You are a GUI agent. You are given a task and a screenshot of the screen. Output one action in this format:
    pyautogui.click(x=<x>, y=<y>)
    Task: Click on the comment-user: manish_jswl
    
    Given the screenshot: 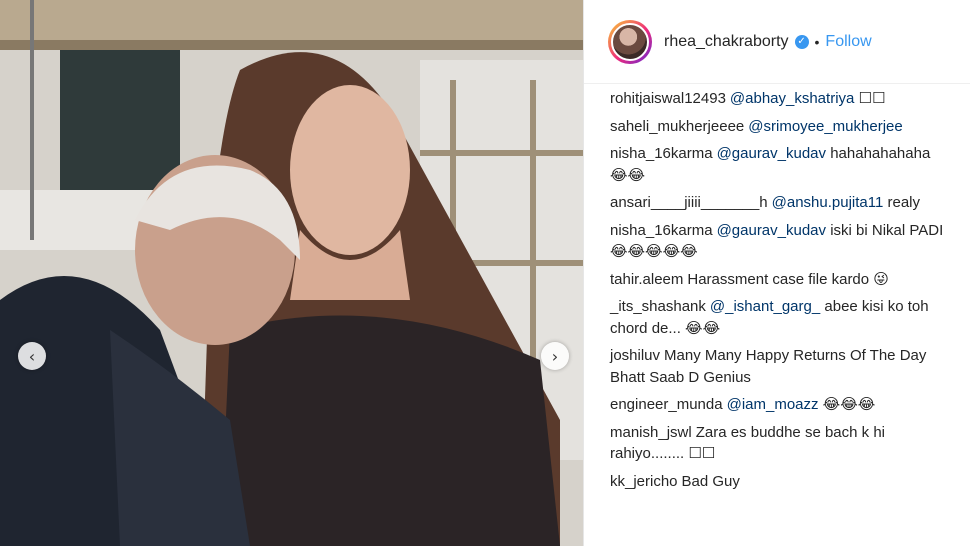 What is the action you would take?
    pyautogui.click(x=651, y=432)
    